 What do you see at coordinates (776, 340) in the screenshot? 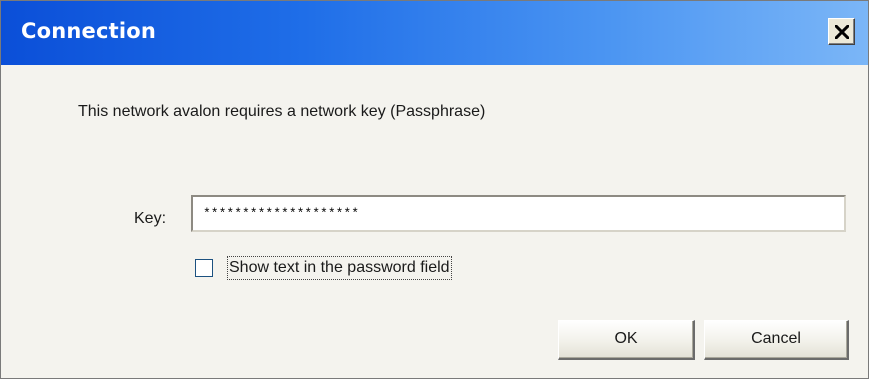
I see `cancel-button: Cancel` at bounding box center [776, 340].